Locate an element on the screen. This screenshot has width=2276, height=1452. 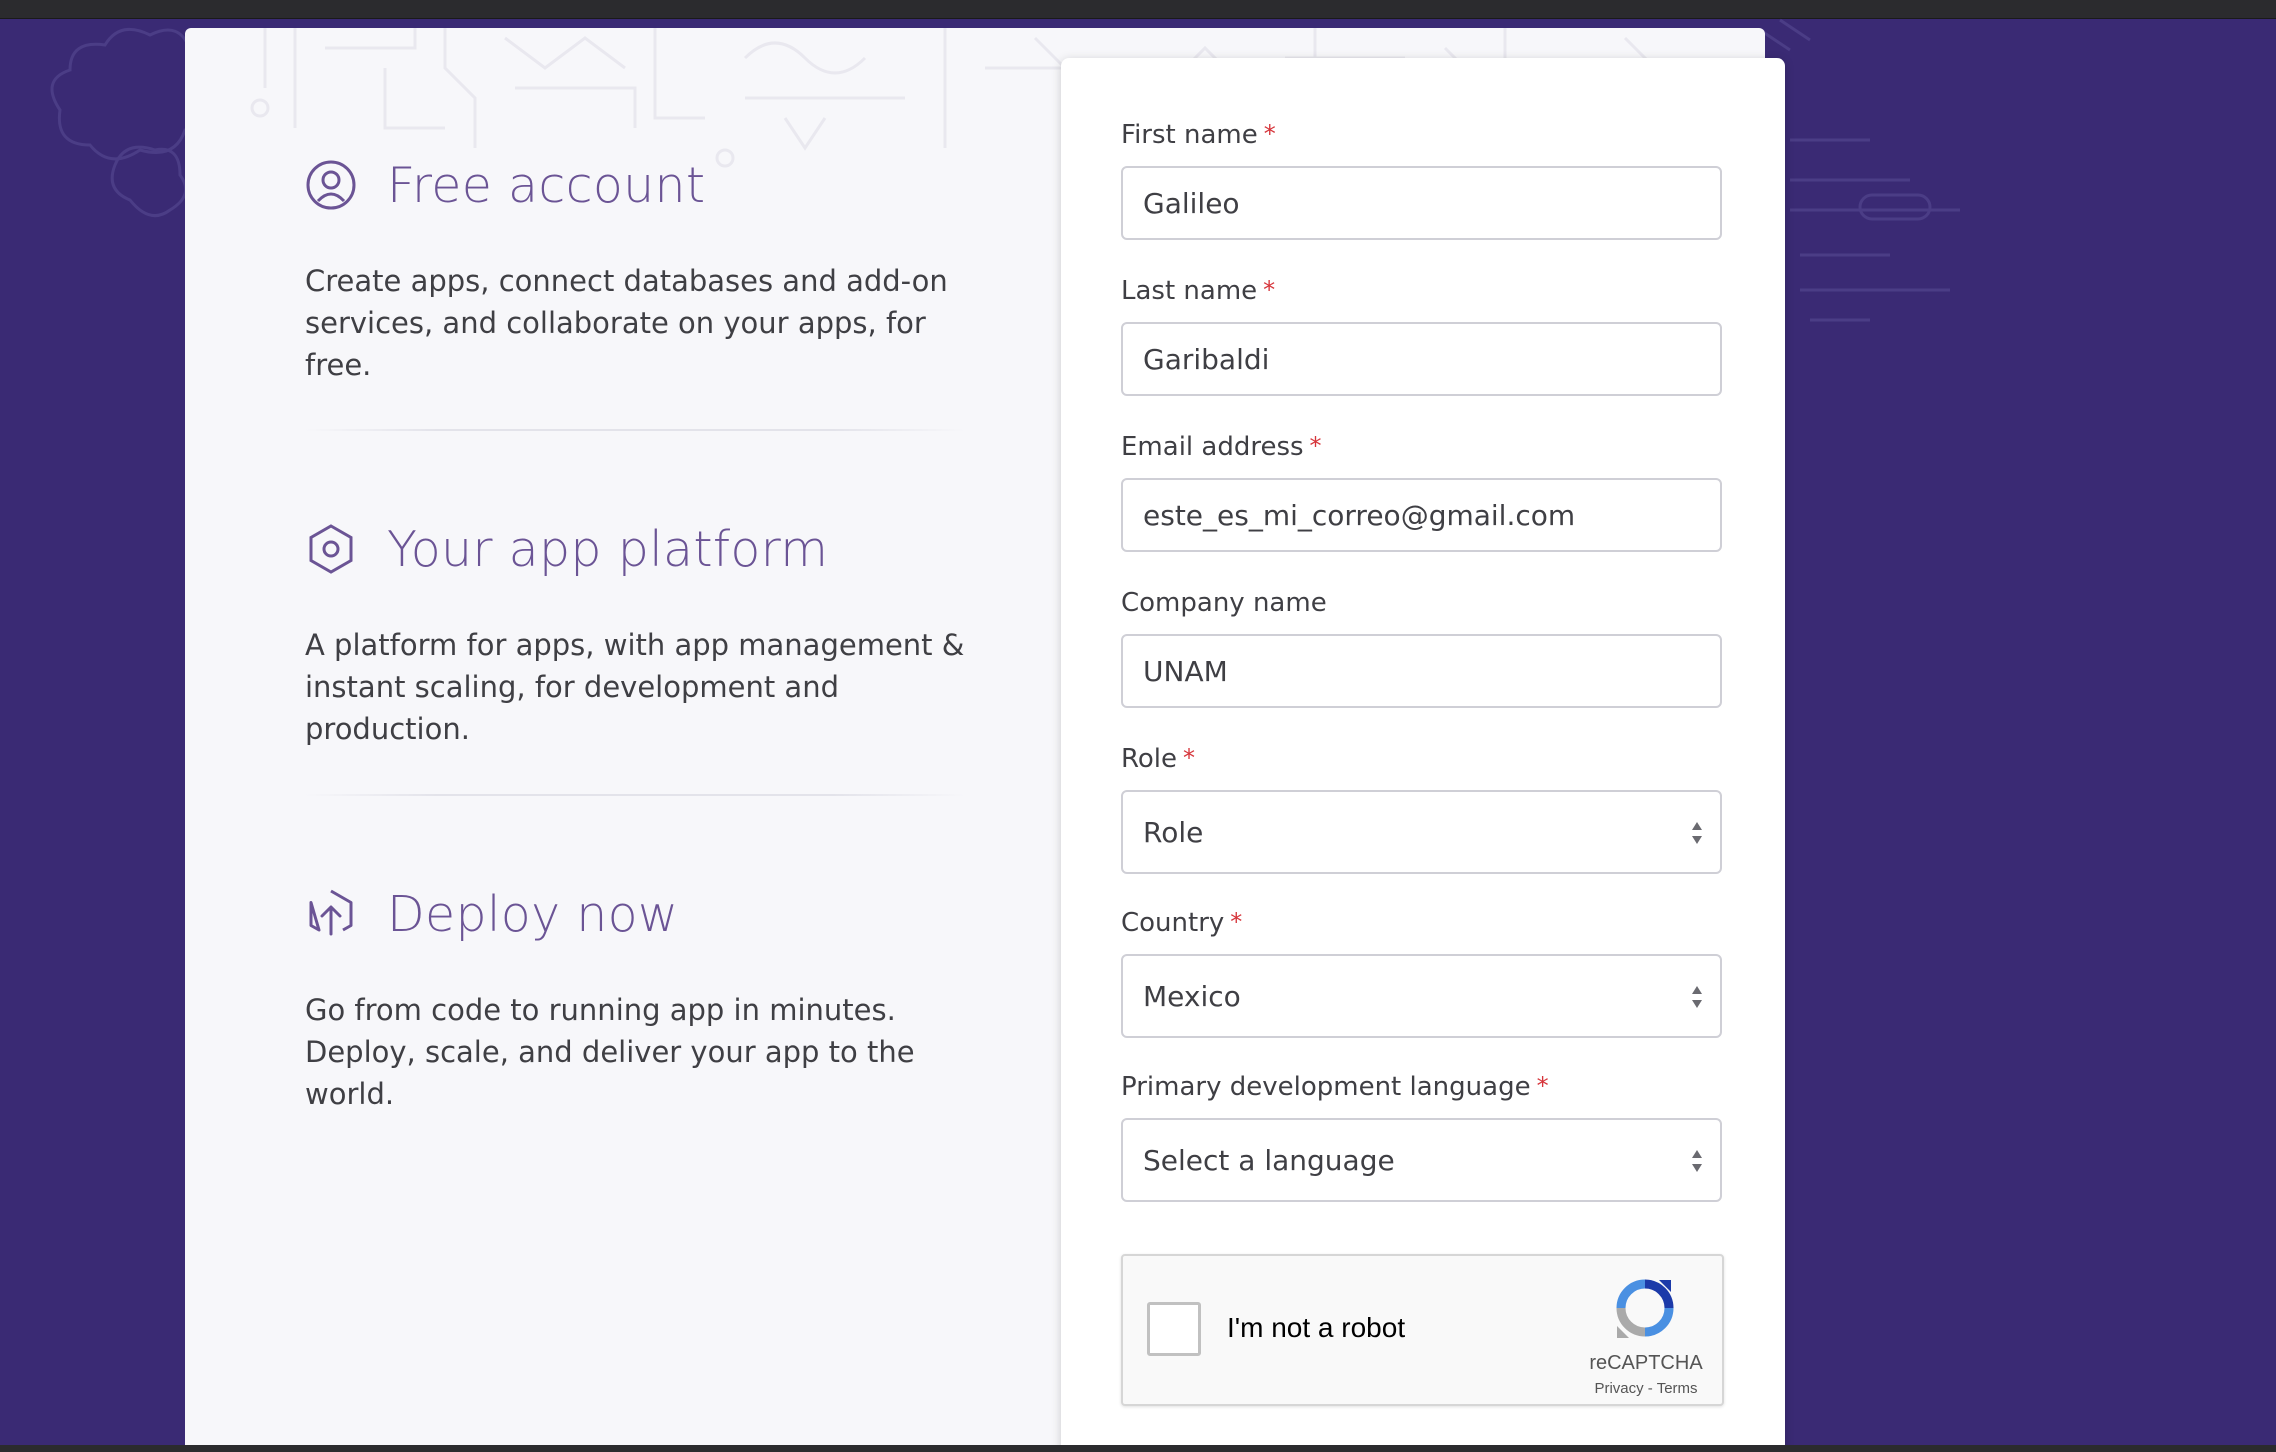
country-select-value: Mexico is located at coordinates (1192, 996).